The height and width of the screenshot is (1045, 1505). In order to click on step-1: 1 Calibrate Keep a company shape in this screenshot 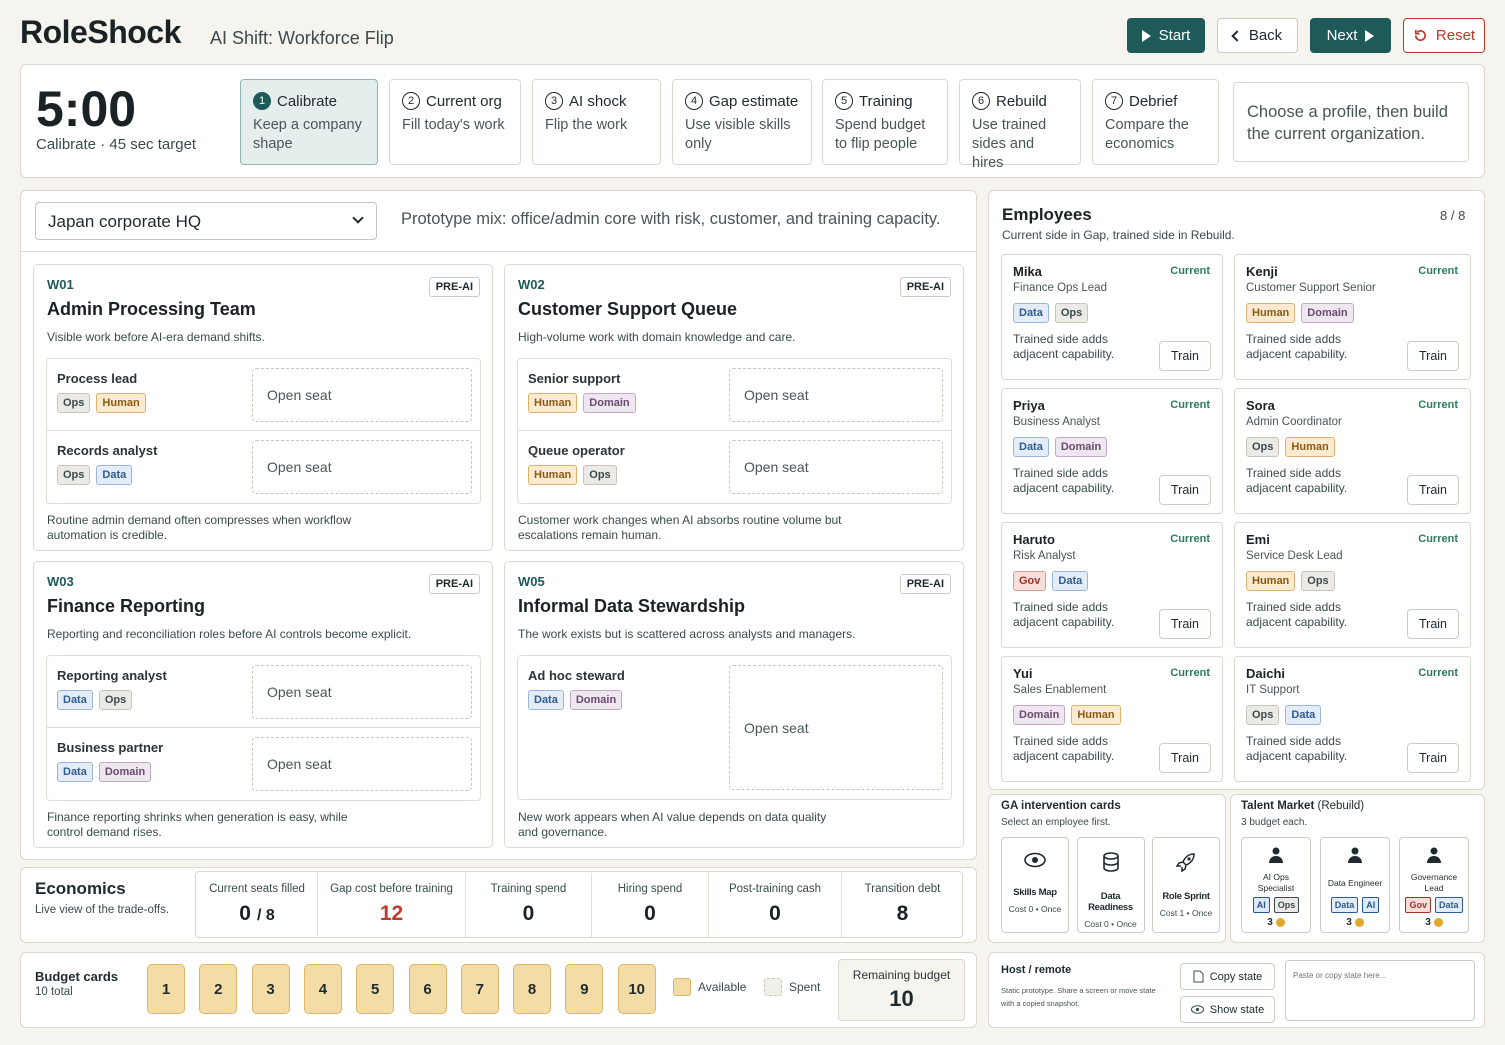, I will do `click(309, 122)`.